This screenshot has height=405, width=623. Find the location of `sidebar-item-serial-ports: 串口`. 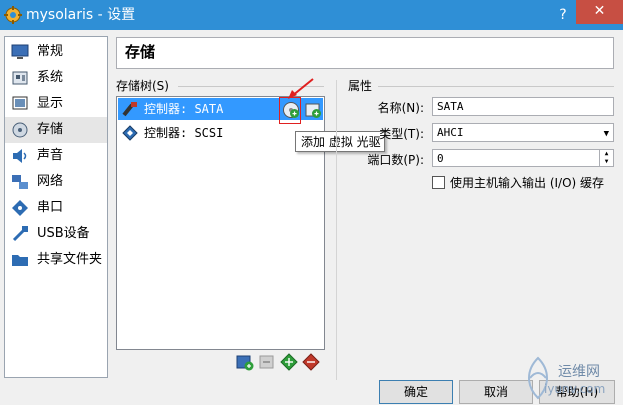

sidebar-item-serial-ports: 串口 is located at coordinates (56, 208).